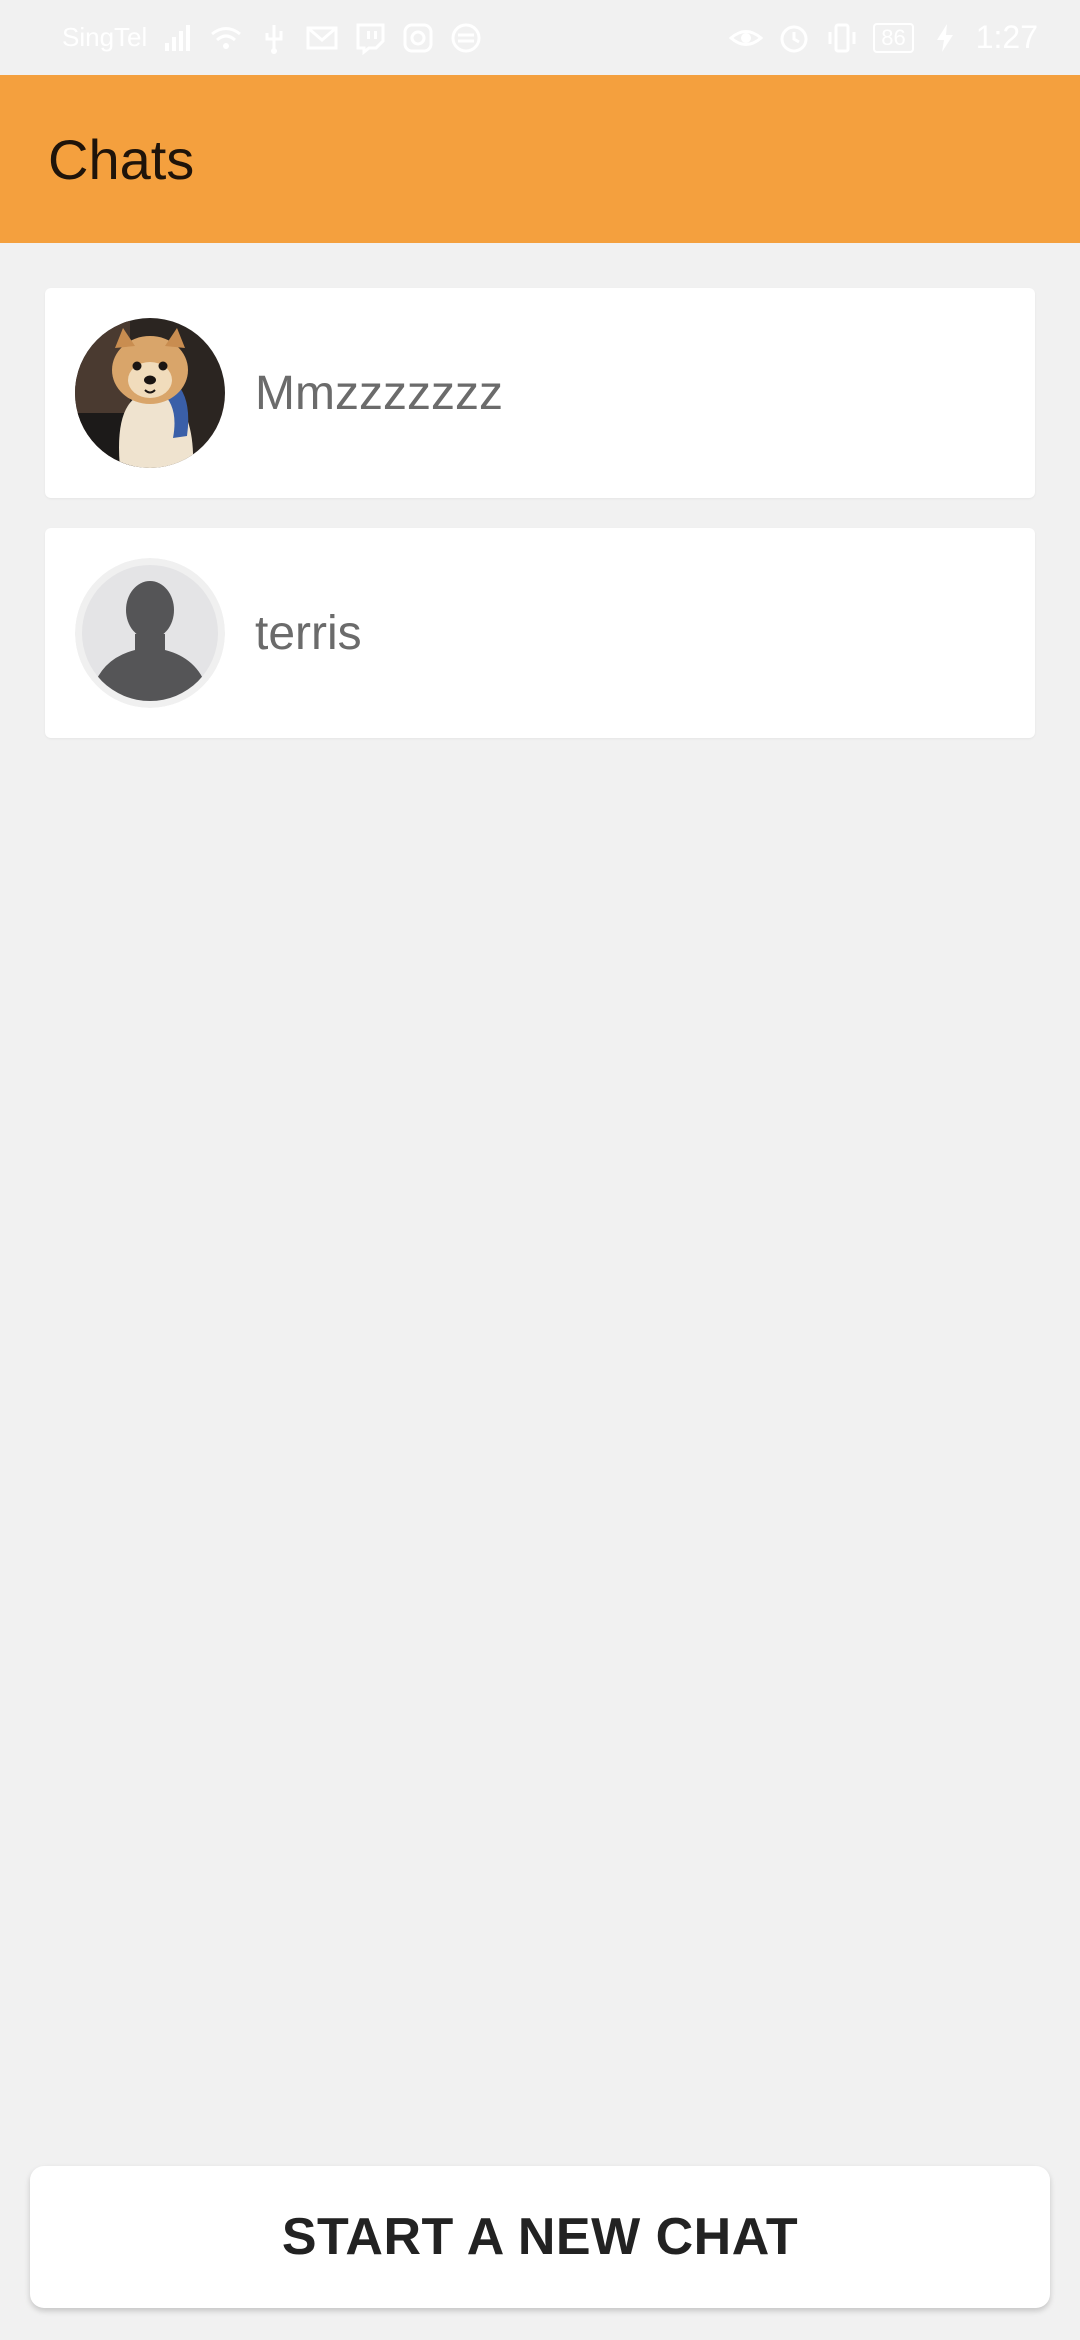  I want to click on app-icon, so click(418, 38).